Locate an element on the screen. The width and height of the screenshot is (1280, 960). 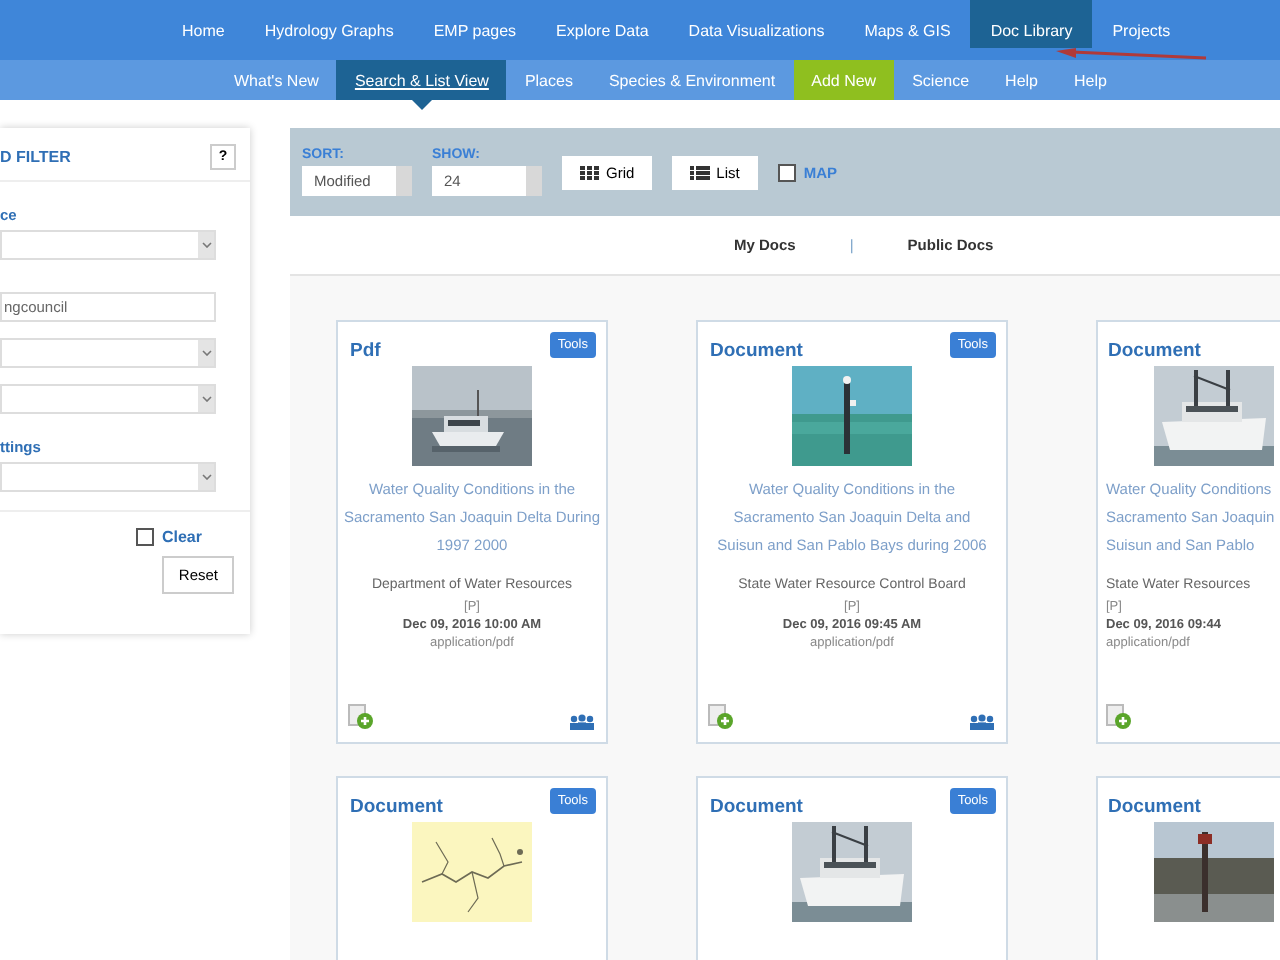
document-type: Pdf is located at coordinates (365, 351).